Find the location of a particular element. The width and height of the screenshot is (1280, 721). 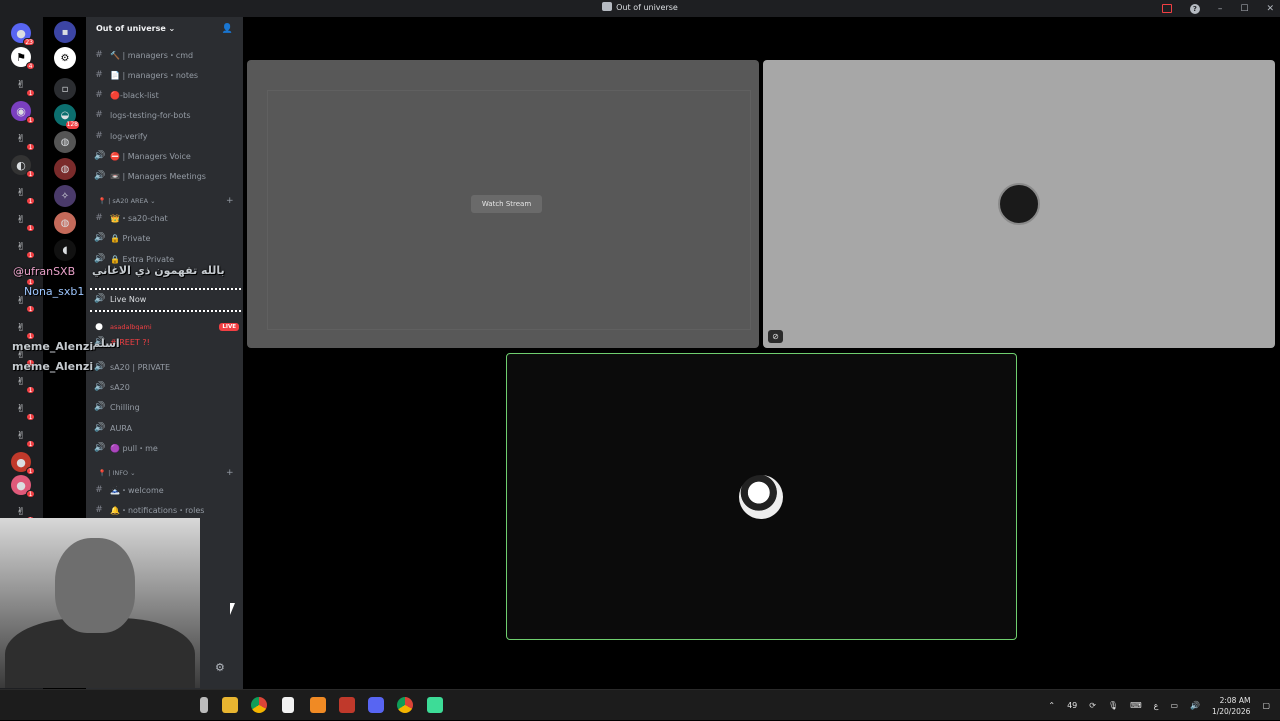

maximize-icon: ☐ is located at coordinates (1244, 9).